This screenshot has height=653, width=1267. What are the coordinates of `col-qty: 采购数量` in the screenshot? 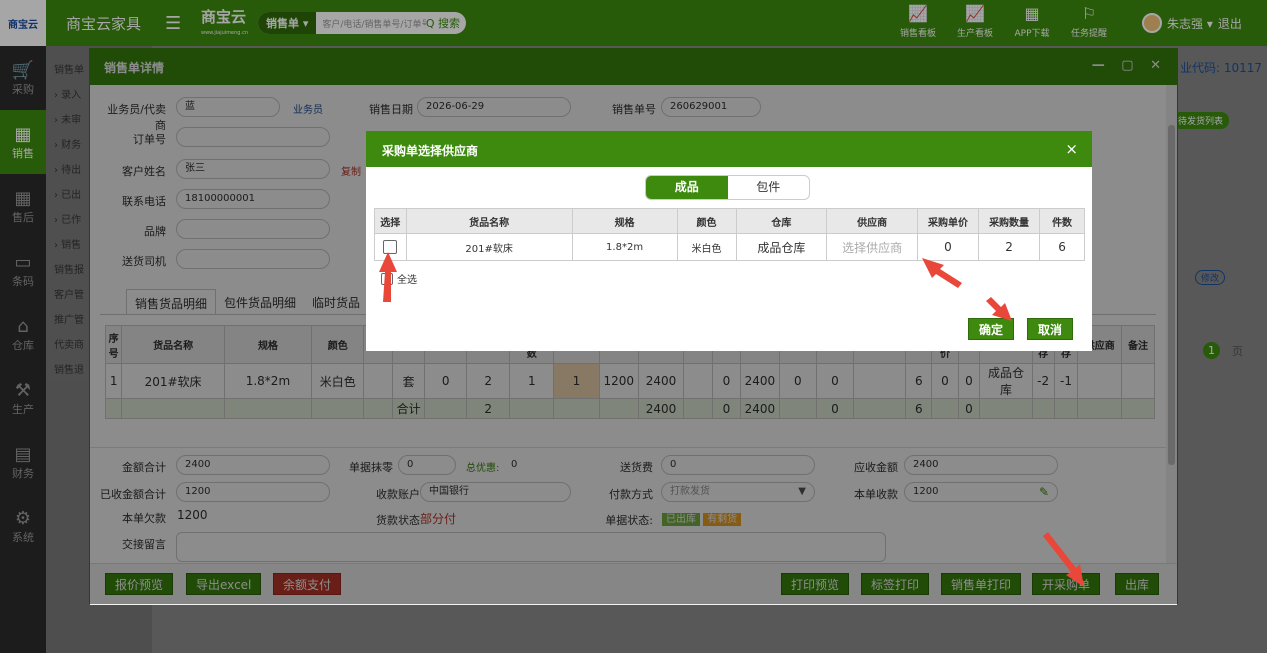 It's located at (1009, 221).